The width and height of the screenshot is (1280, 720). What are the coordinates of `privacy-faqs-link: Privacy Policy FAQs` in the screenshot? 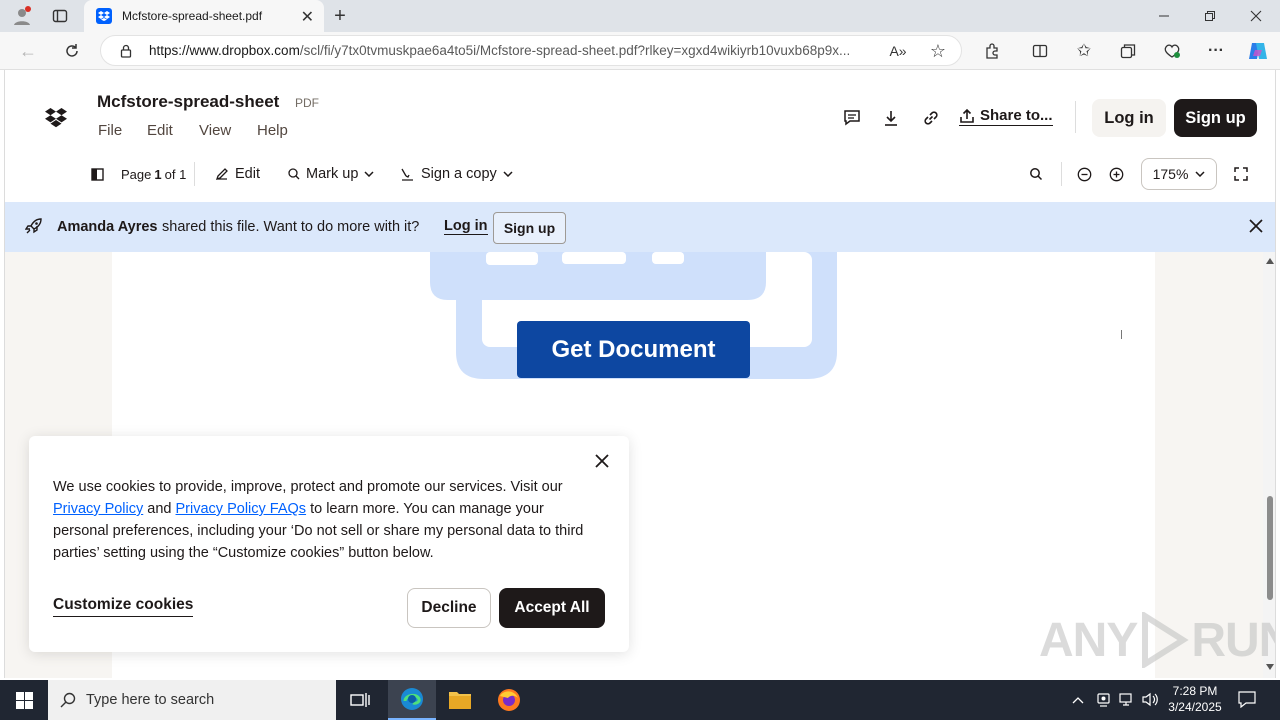 It's located at (241, 509).